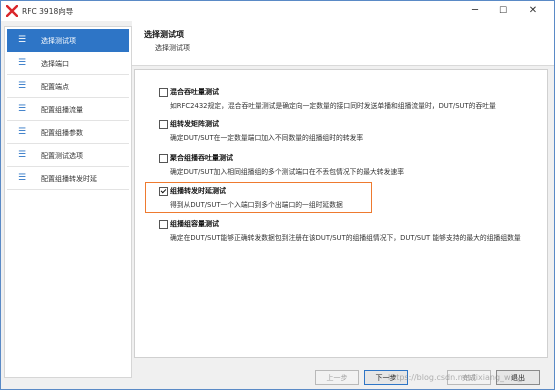  I want to click on option-description: 确定DUT/SUT加入相同组播组的多个测试端口在不丢包情况下的最大转发速率, so click(287, 172).